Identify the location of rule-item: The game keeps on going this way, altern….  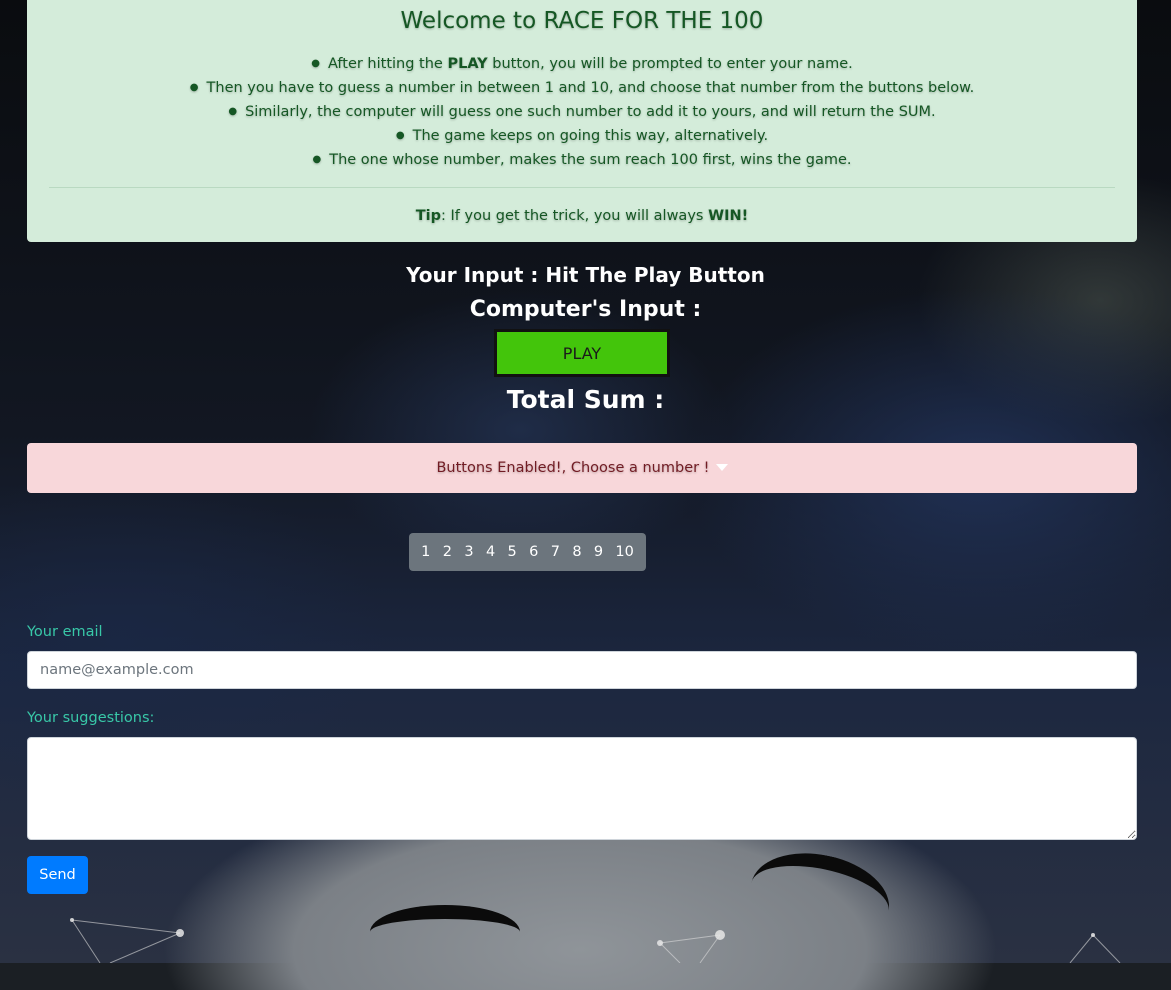
(582, 136).